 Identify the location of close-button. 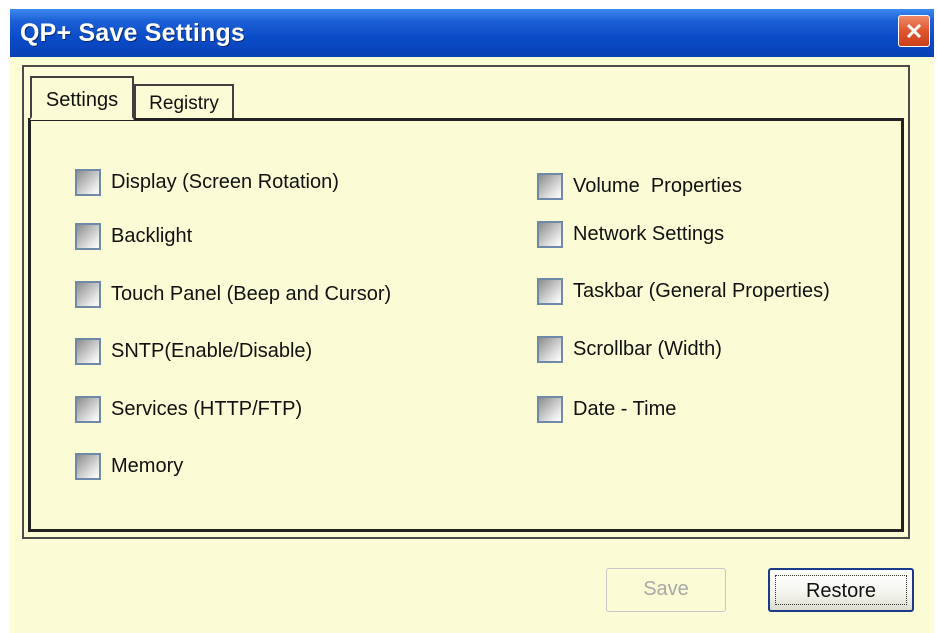
(914, 31).